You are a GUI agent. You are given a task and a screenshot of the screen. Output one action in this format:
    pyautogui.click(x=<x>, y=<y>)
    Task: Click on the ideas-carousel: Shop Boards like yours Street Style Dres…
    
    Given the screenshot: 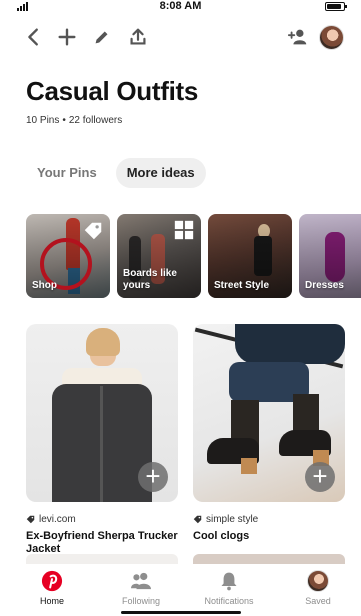 What is the action you would take?
    pyautogui.click(x=193, y=256)
    